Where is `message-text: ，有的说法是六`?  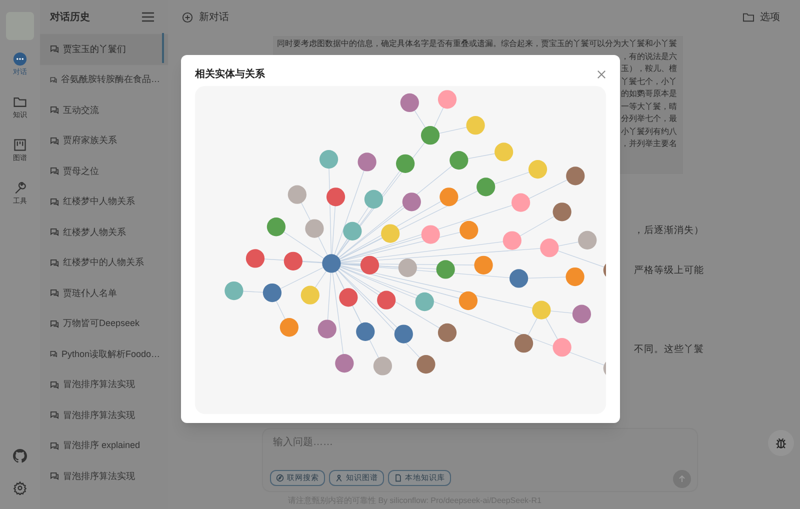 message-text: ，有的说法是六 is located at coordinates (649, 56).